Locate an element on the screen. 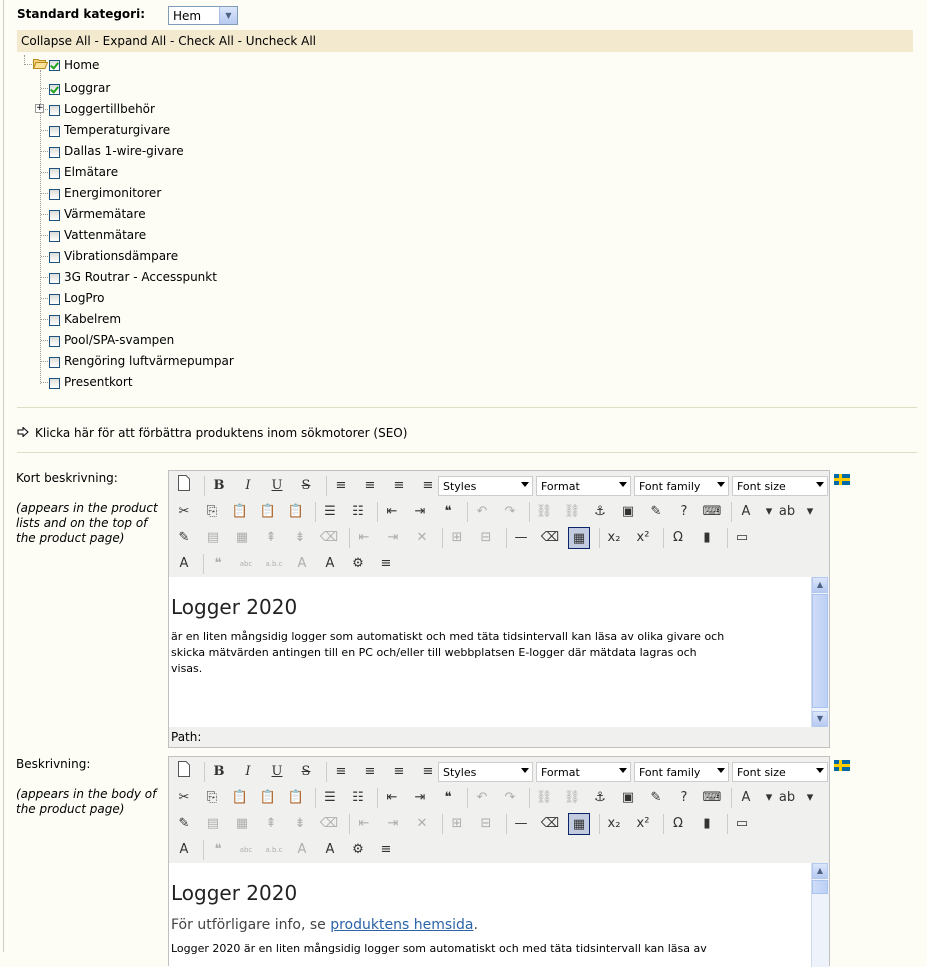  expand-toggle-icon: + is located at coordinates (39, 108).